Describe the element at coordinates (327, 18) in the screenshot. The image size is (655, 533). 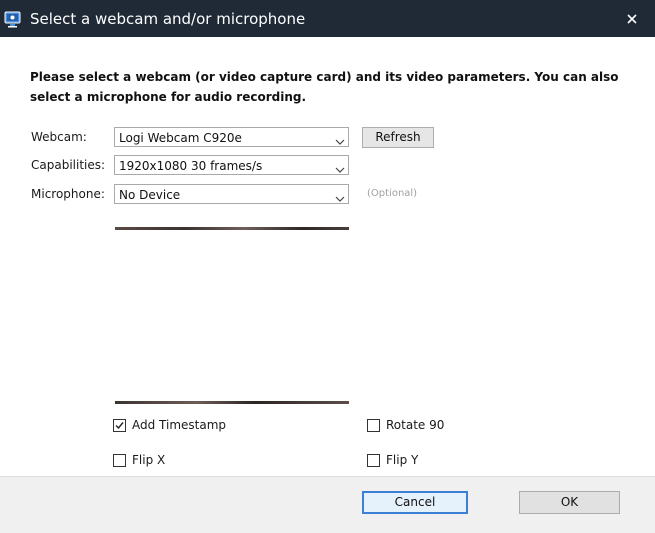
I see `title-bar: Select a webcam and/or microphone` at that location.